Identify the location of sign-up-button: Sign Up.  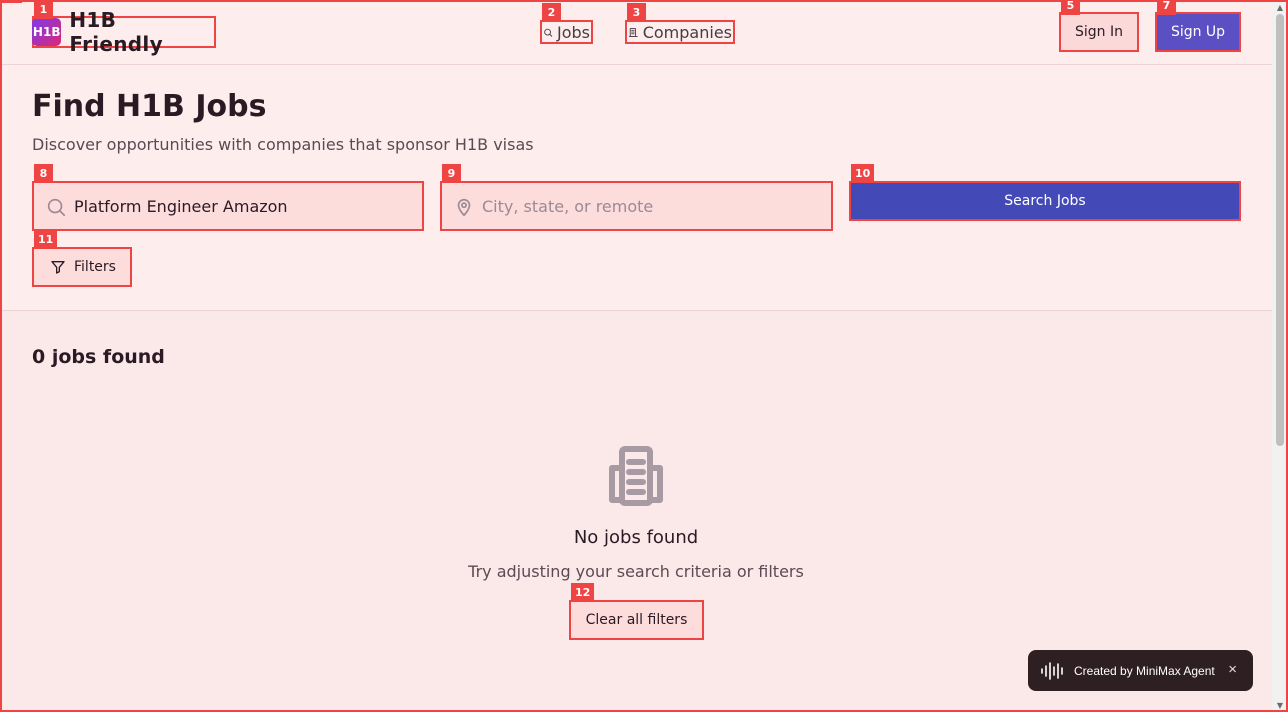
(1198, 32).